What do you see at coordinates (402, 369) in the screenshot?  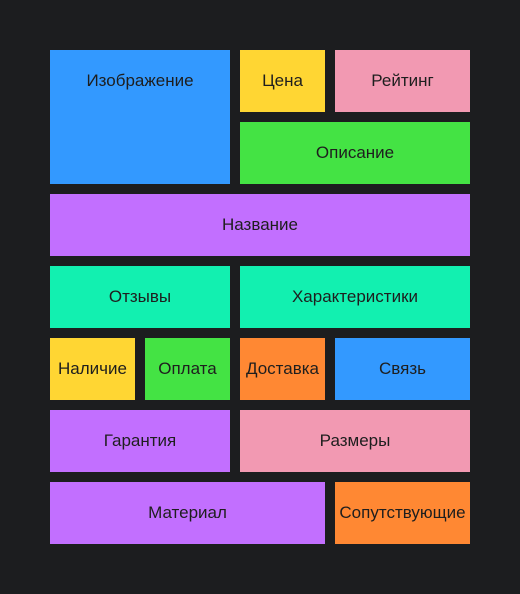 I see `tile-contact: Связь` at bounding box center [402, 369].